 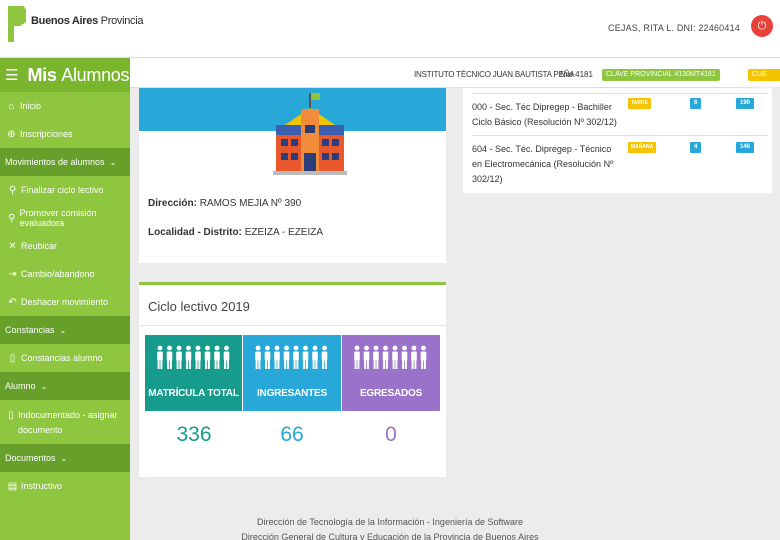 What do you see at coordinates (65, 386) in the screenshot?
I see `sidebar-section-alumno: Alumno ⌄` at bounding box center [65, 386].